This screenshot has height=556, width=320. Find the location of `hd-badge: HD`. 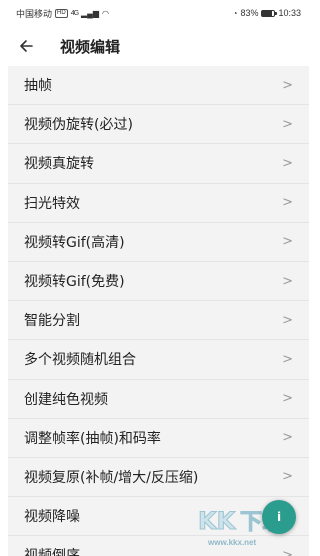

hd-badge: HD is located at coordinates (61, 13).